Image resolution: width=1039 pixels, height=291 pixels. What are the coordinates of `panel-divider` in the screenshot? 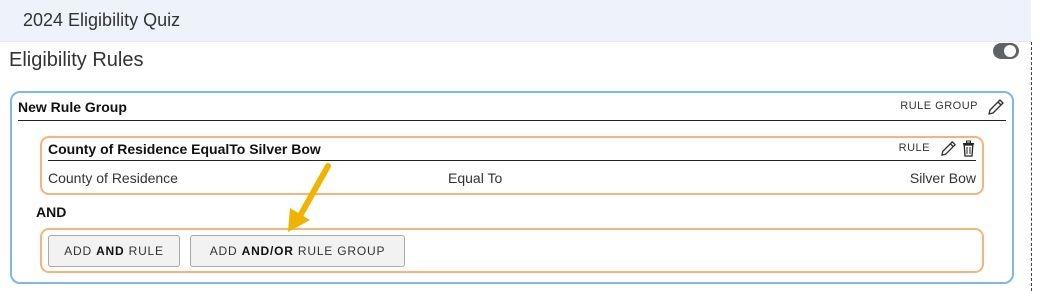 It's located at (1031, 166).